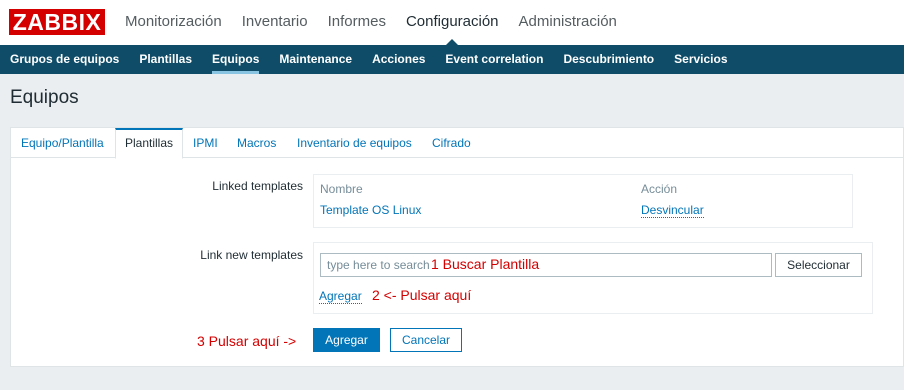  I want to click on tab-macros: Macros, so click(256, 143).